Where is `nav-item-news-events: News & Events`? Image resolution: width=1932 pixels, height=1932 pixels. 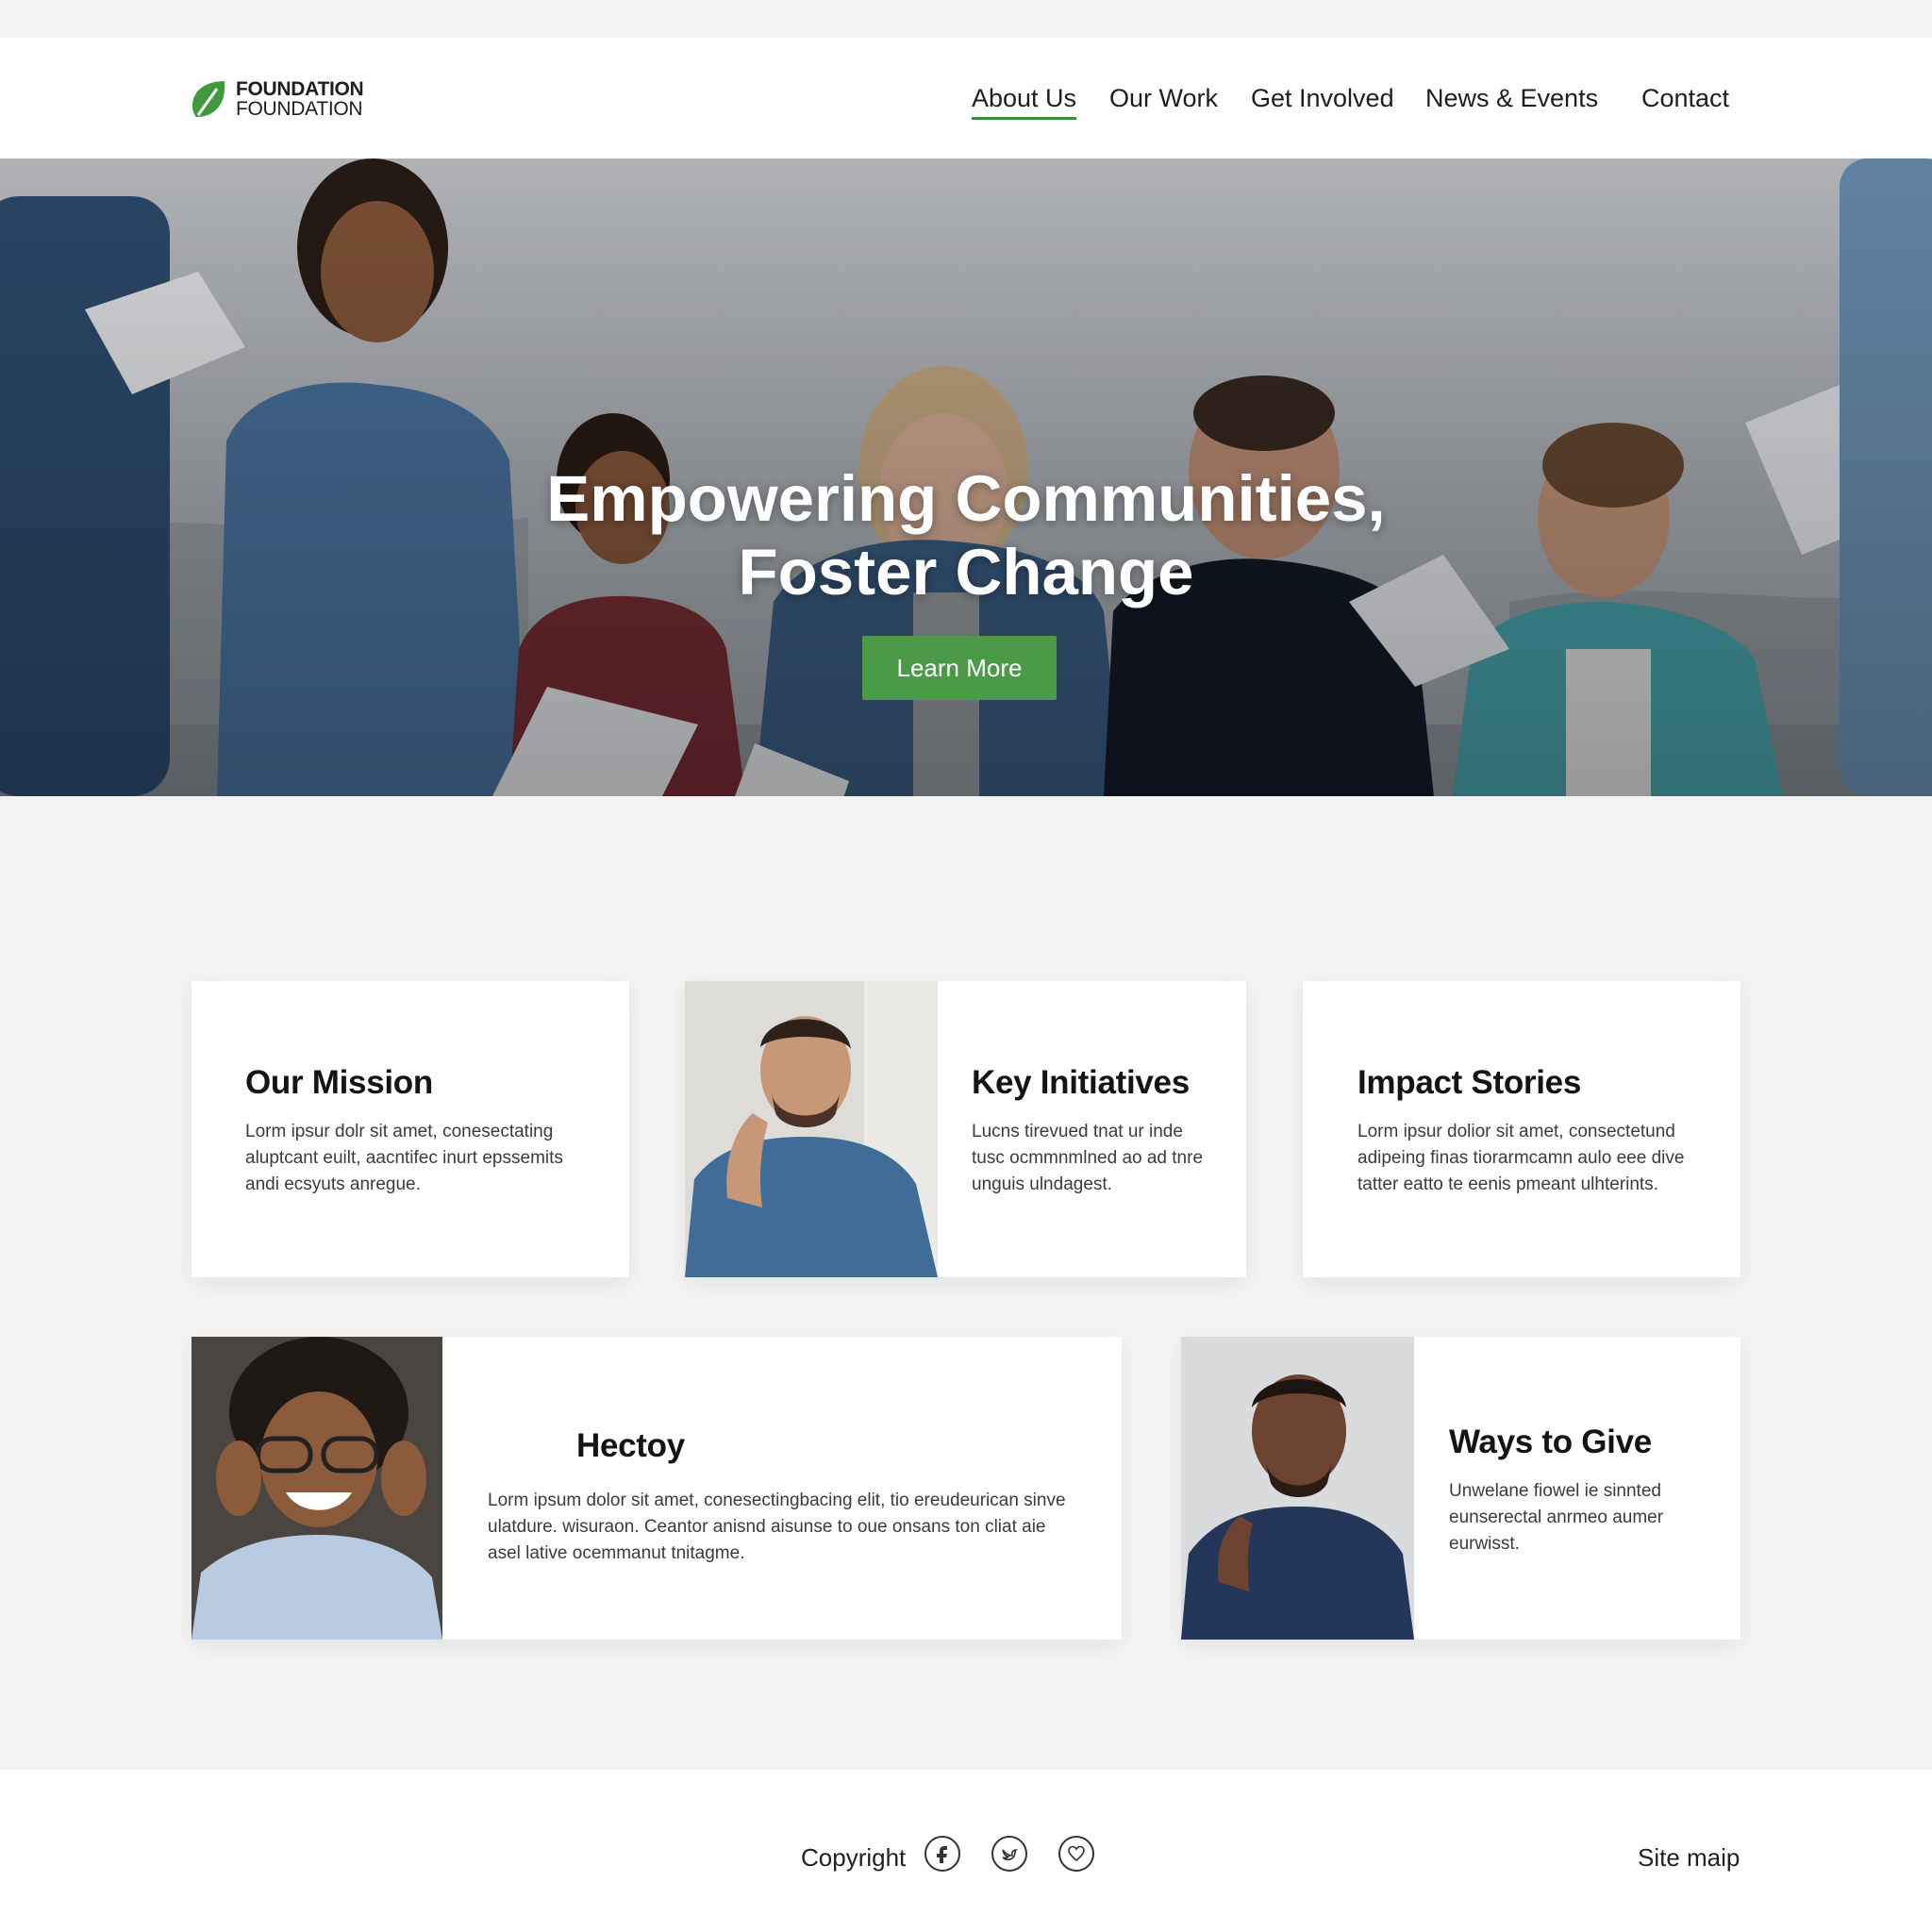 nav-item-news-events: News & Events is located at coordinates (1511, 98).